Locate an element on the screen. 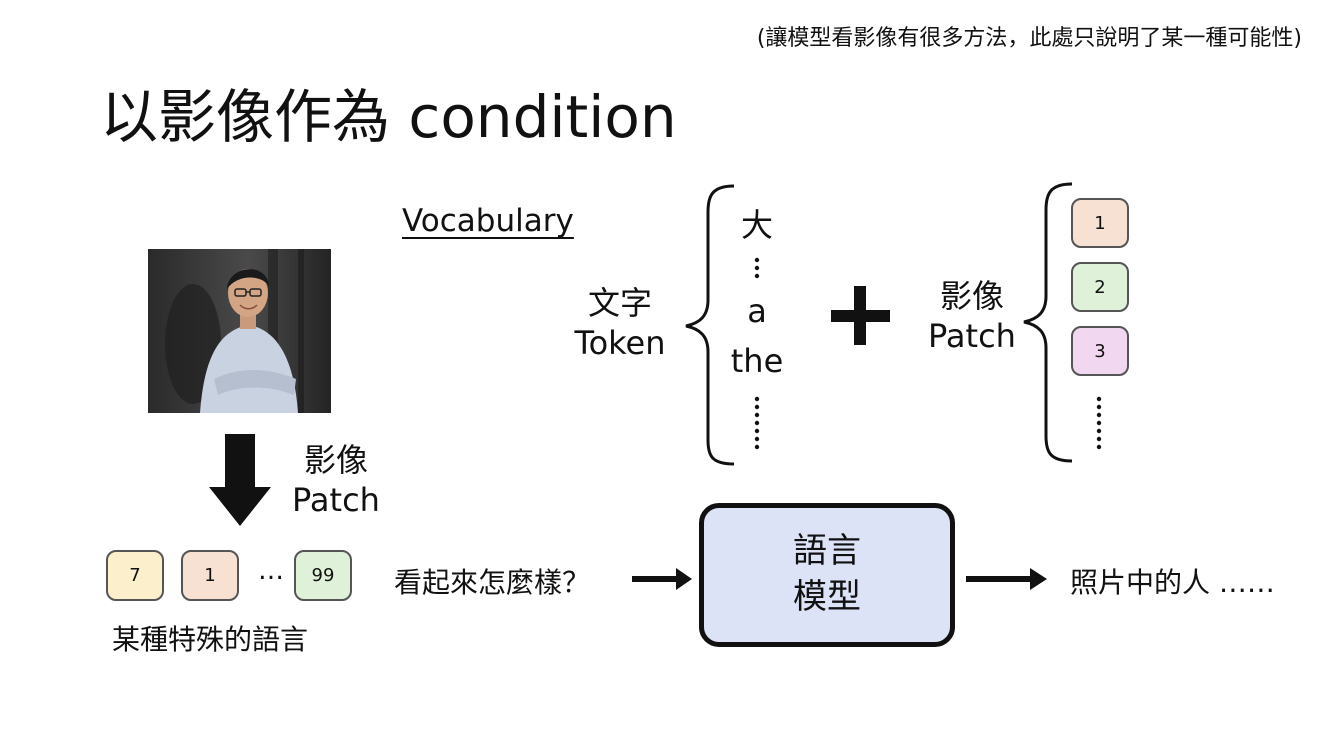  text-token-brace is located at coordinates (710, 325).